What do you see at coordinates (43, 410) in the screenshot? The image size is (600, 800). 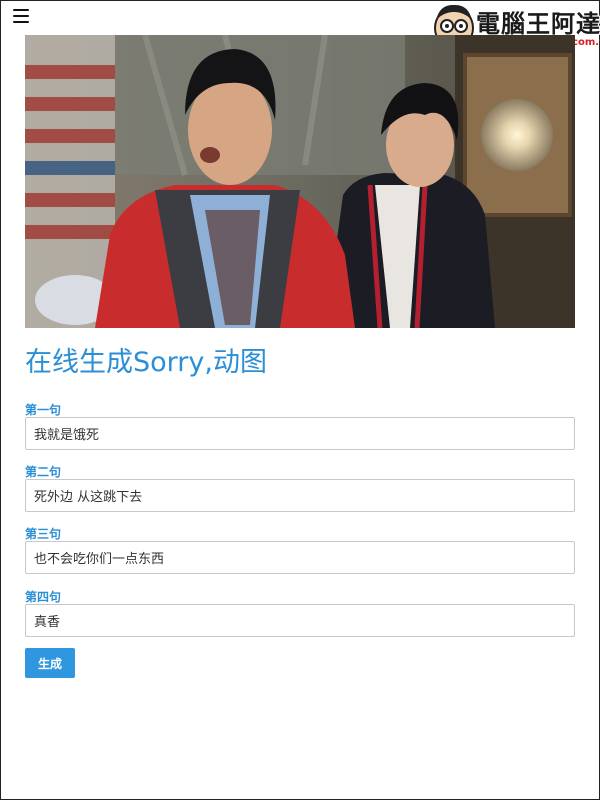 I see `field-label-line-1: 第一句` at bounding box center [43, 410].